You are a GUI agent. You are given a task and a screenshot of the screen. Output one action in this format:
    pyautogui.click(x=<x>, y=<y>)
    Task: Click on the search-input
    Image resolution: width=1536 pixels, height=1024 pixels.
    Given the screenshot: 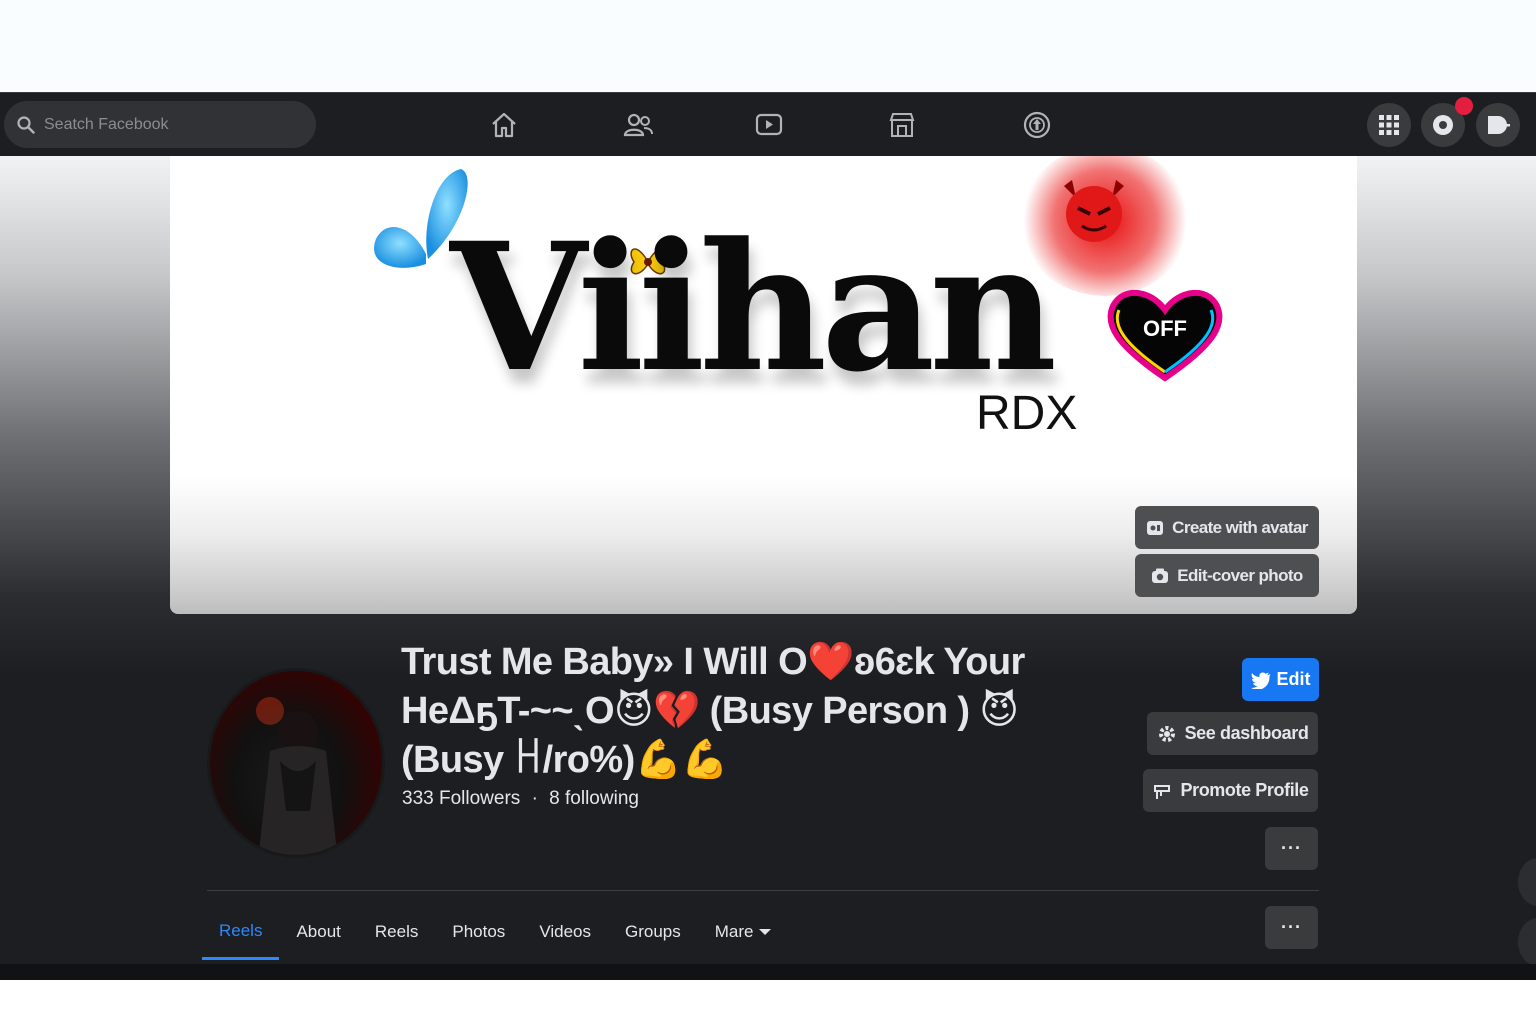 What is the action you would take?
    pyautogui.click(x=164, y=124)
    